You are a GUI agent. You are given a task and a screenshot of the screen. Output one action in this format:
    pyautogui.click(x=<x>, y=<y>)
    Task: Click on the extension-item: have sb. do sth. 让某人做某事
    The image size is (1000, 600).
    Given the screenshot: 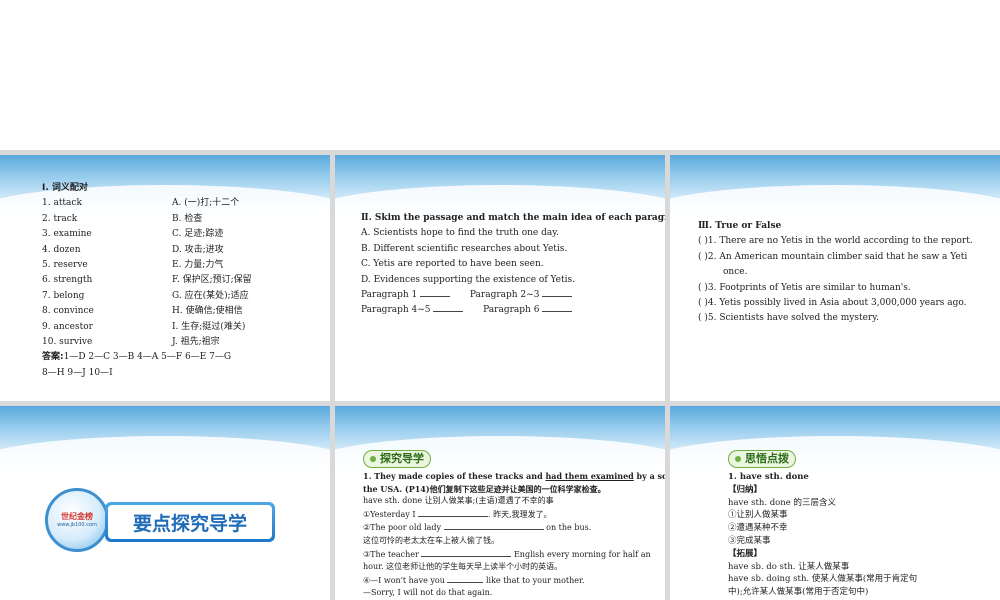 What is the action you would take?
    pyautogui.click(x=789, y=566)
    